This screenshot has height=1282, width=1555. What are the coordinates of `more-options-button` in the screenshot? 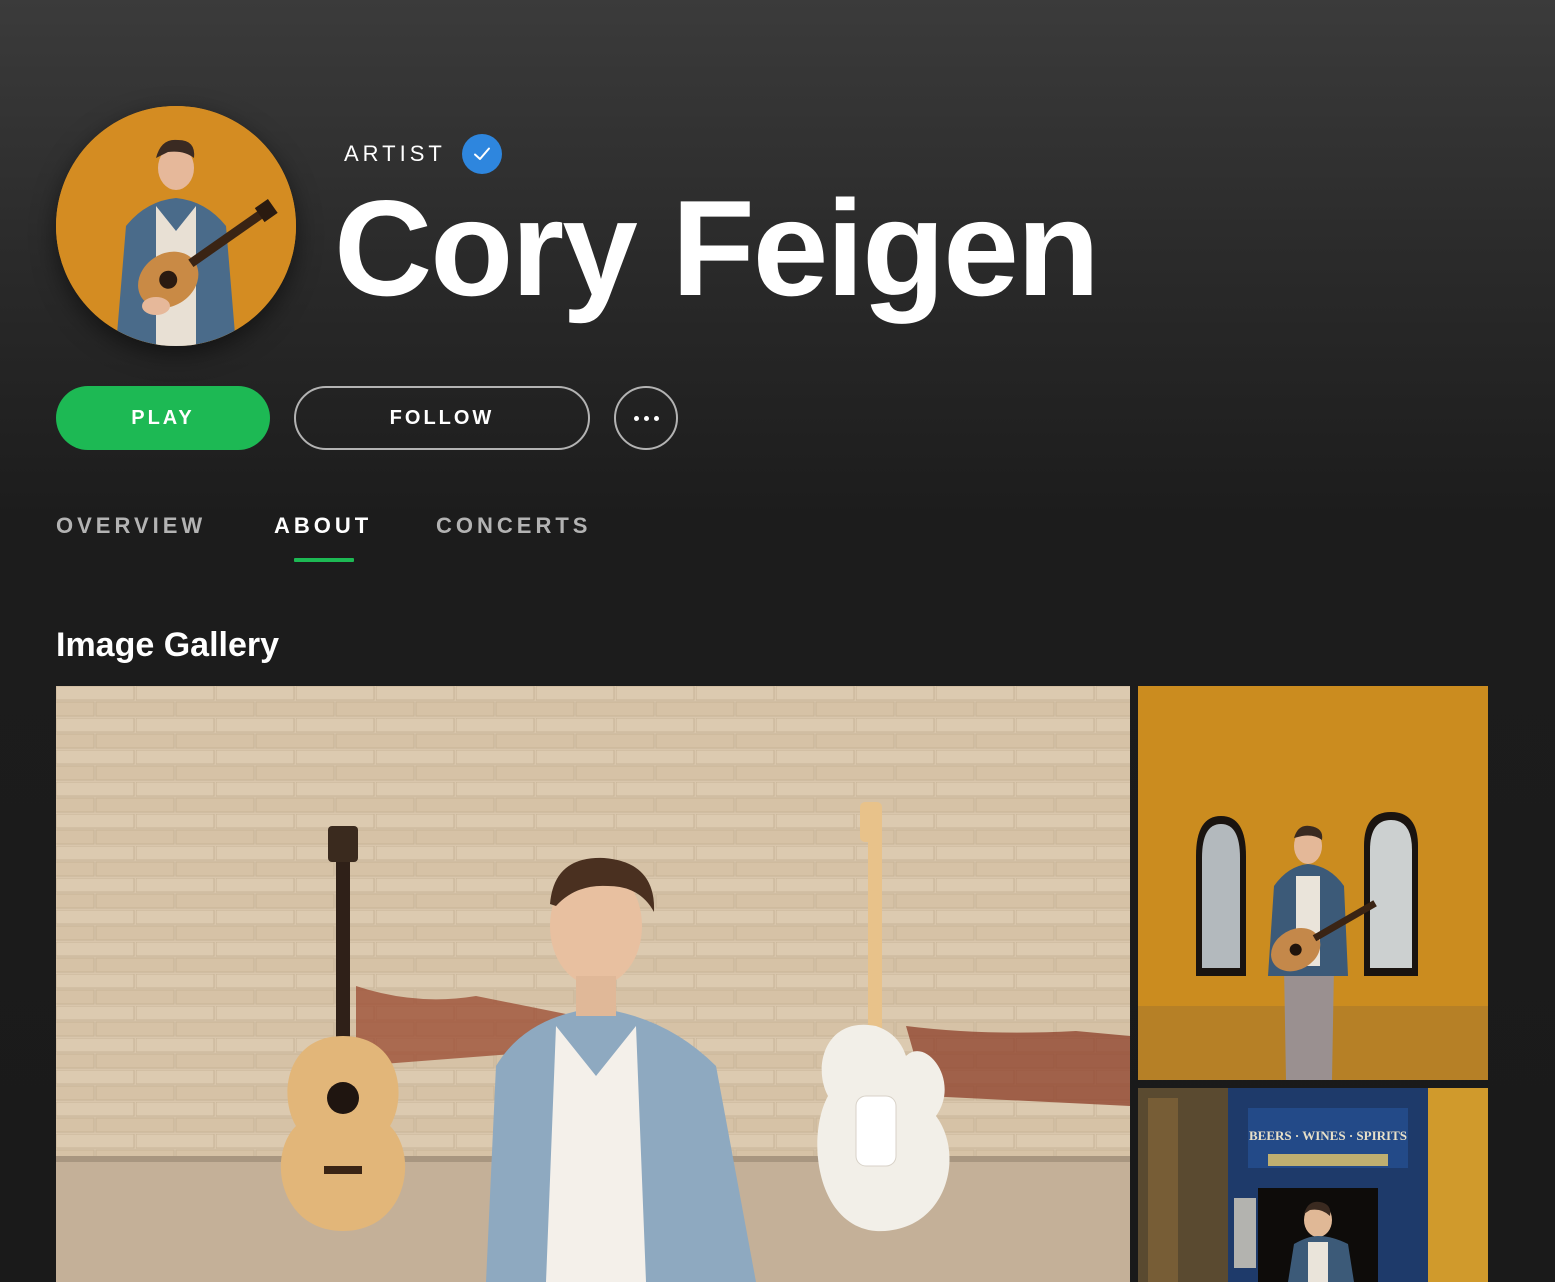 It's located at (646, 418).